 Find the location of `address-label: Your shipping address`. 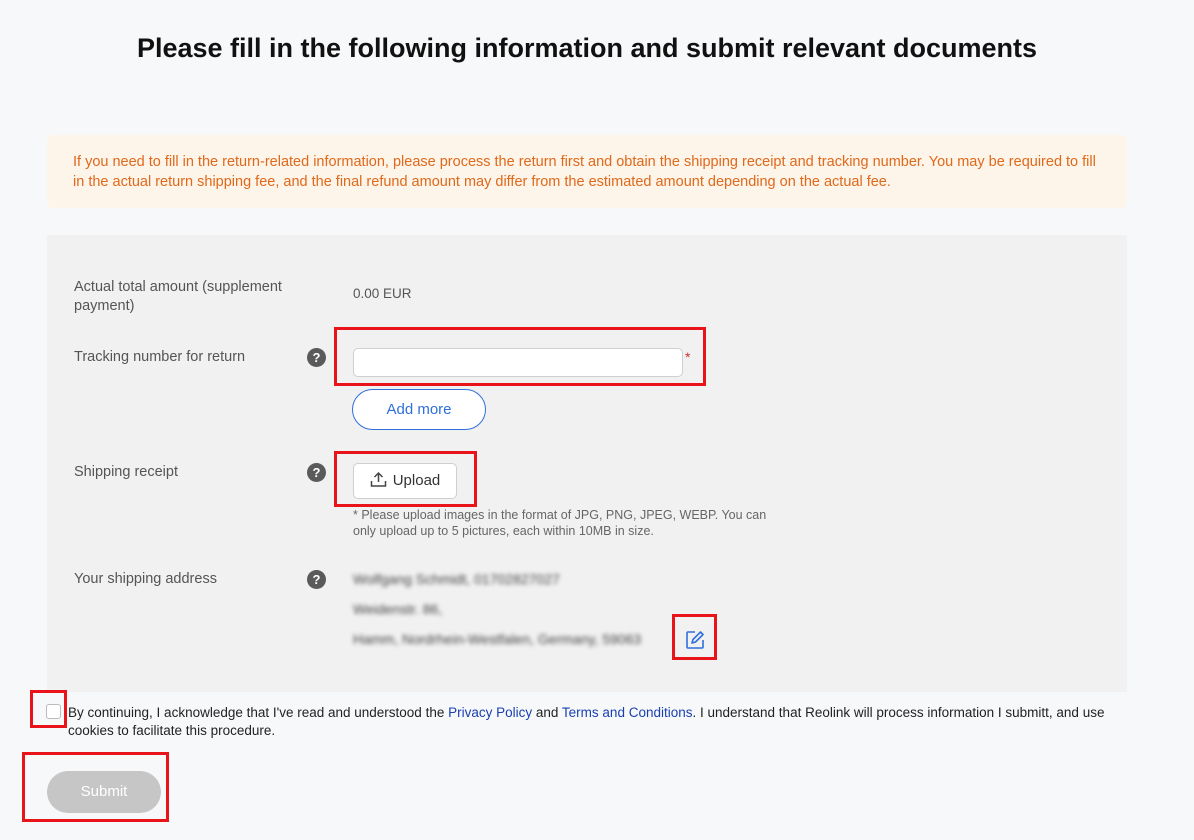

address-label: Your shipping address is located at coordinates (145, 579).